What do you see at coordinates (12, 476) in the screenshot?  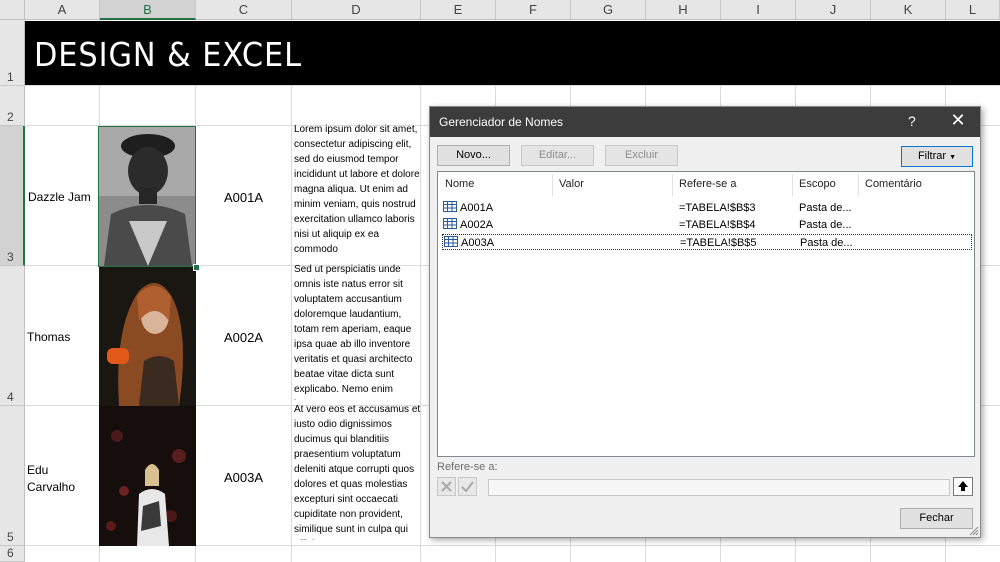 I see `row-header-5: 5` at bounding box center [12, 476].